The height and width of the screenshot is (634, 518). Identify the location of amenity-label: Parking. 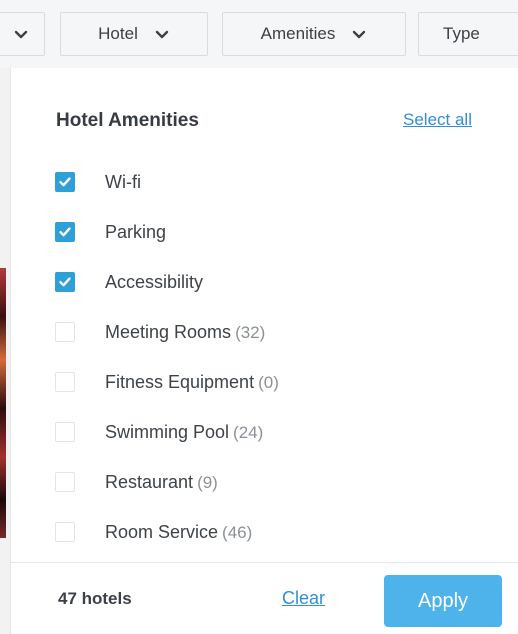
(135, 232).